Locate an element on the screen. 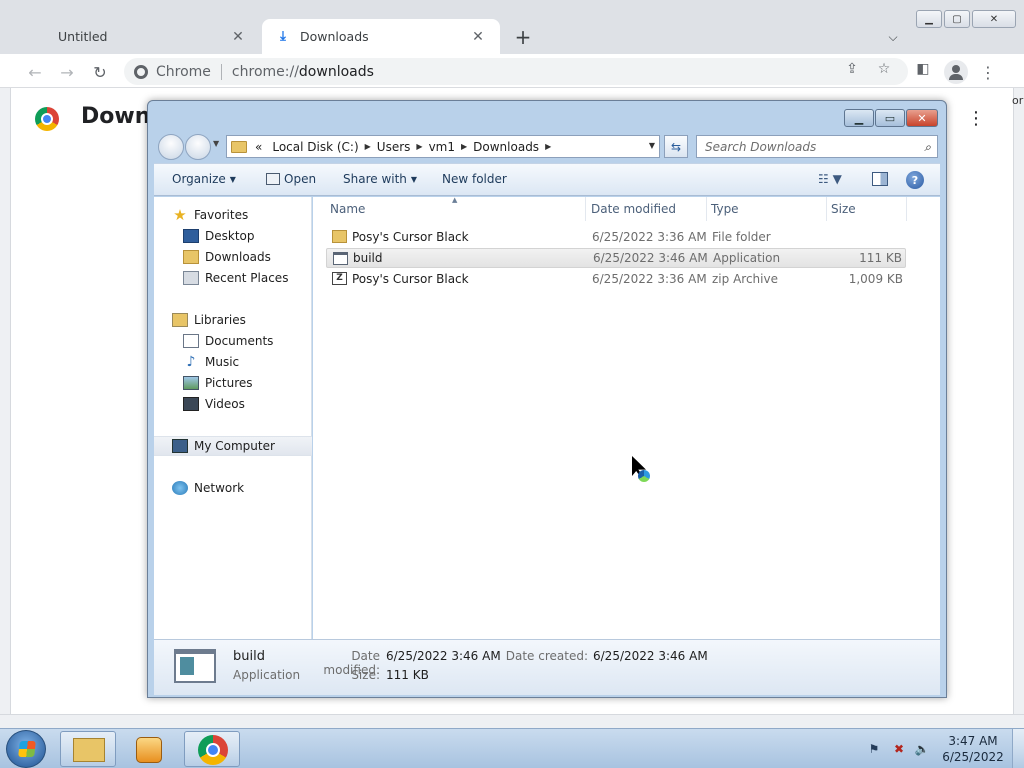 The image size is (1024, 768). windows-logo-icon is located at coordinates (27, 749).